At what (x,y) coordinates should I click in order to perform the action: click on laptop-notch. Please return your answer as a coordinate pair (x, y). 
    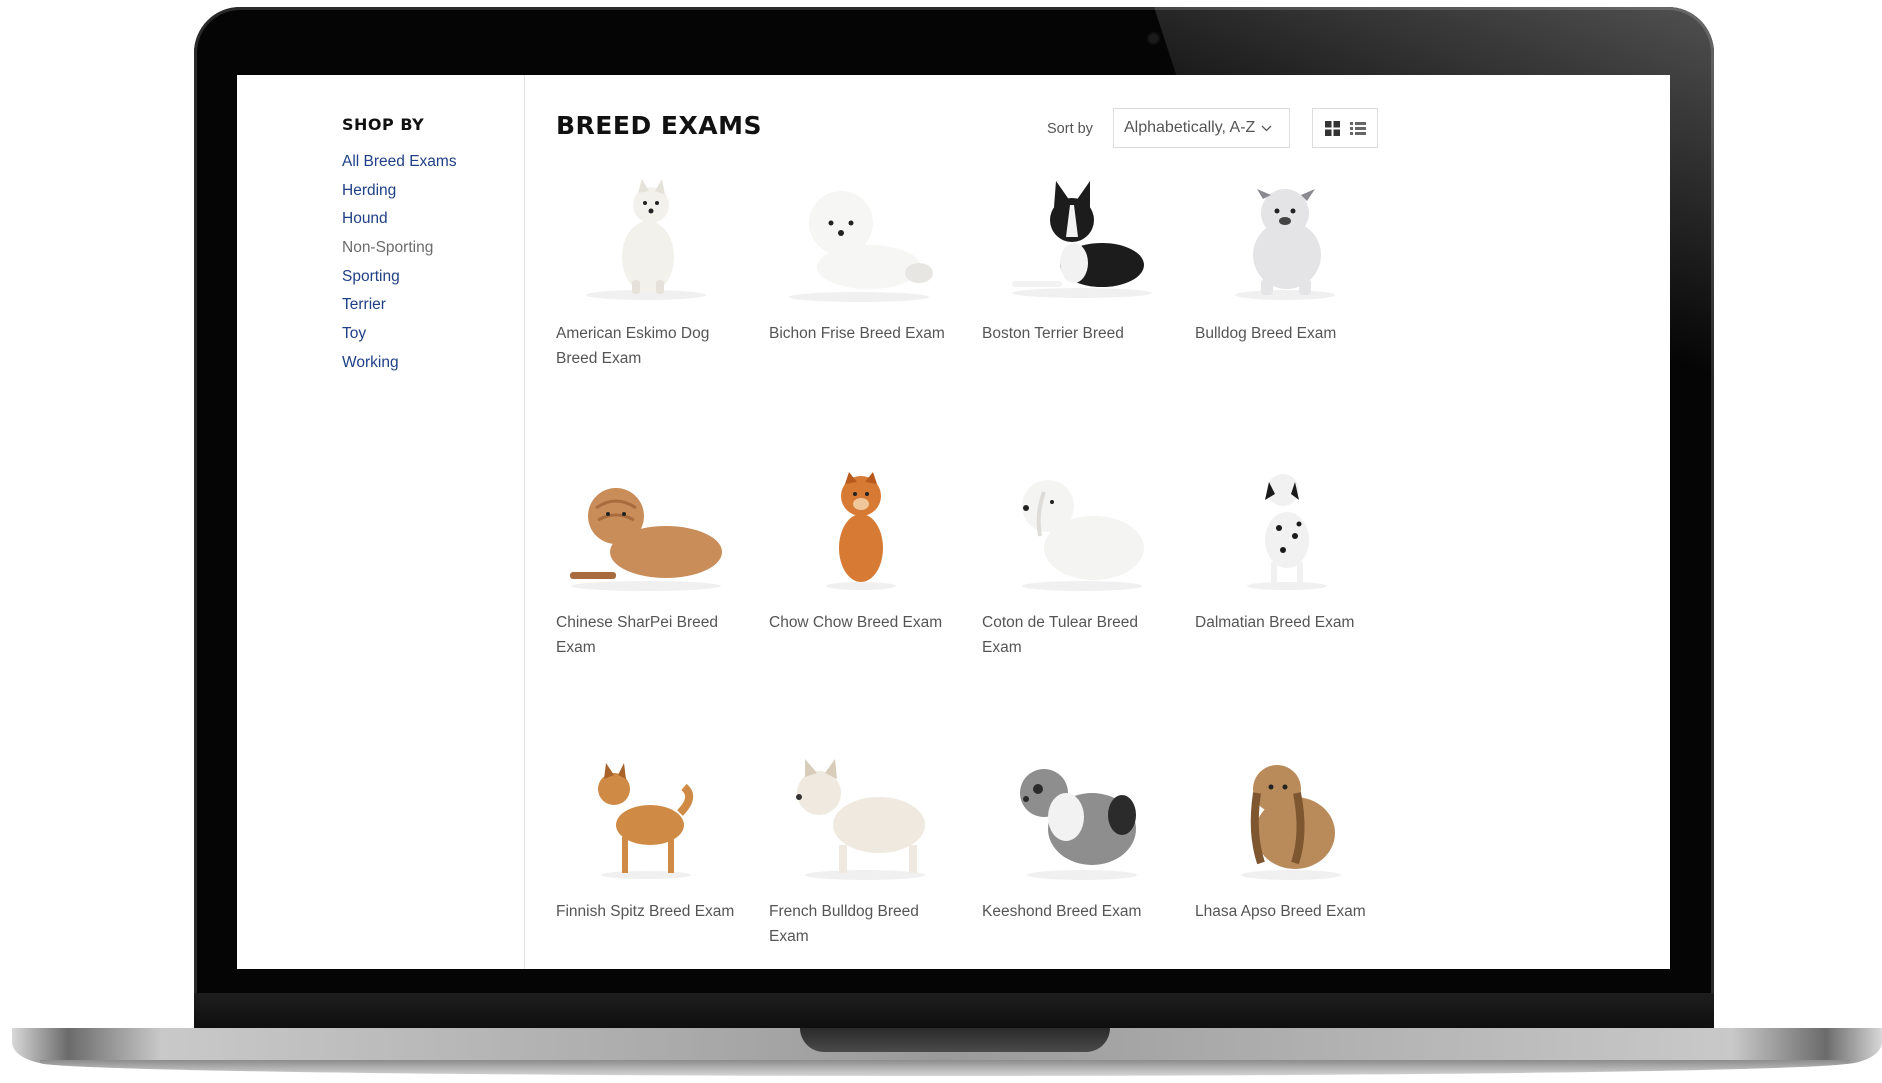
    Looking at the image, I should click on (955, 1040).